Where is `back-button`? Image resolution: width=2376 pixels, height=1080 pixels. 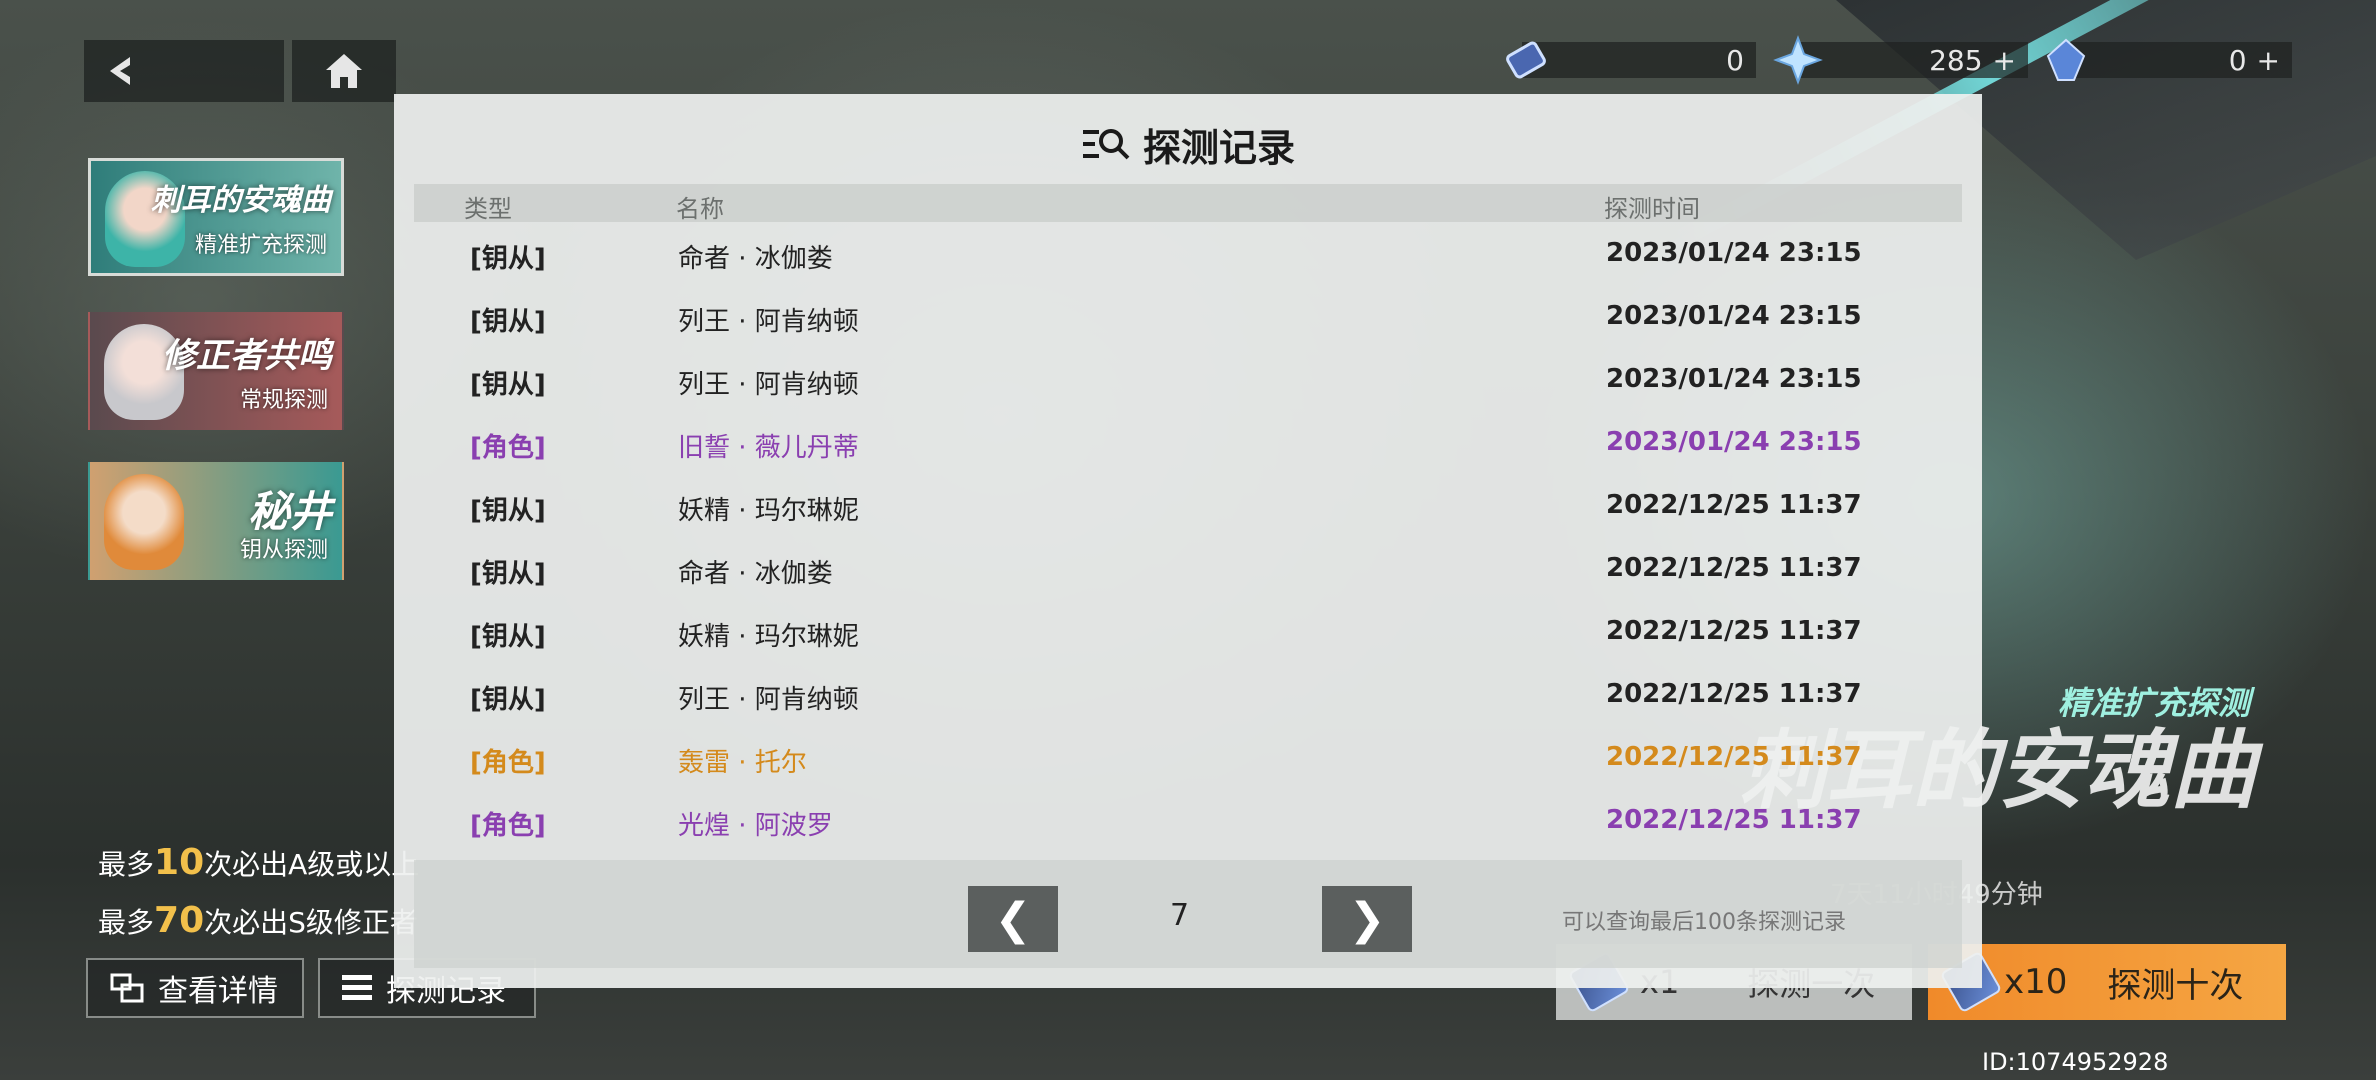
back-button is located at coordinates (184, 71).